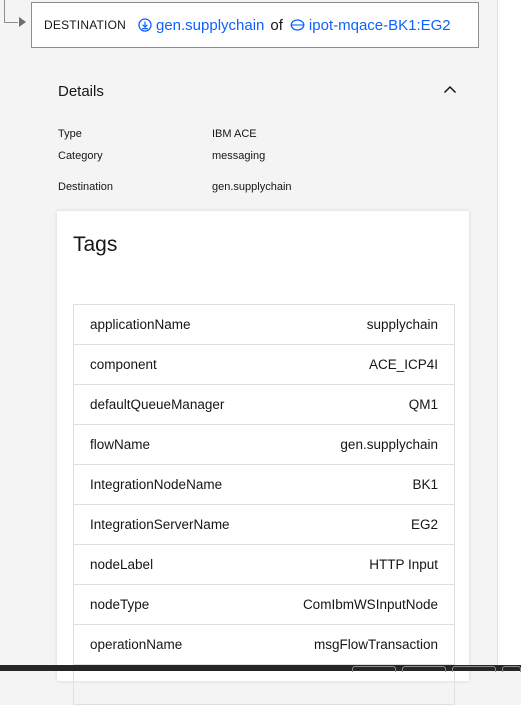 The height and width of the screenshot is (705, 521). I want to click on table-row: defaultQueueManager QM1, so click(264, 405).